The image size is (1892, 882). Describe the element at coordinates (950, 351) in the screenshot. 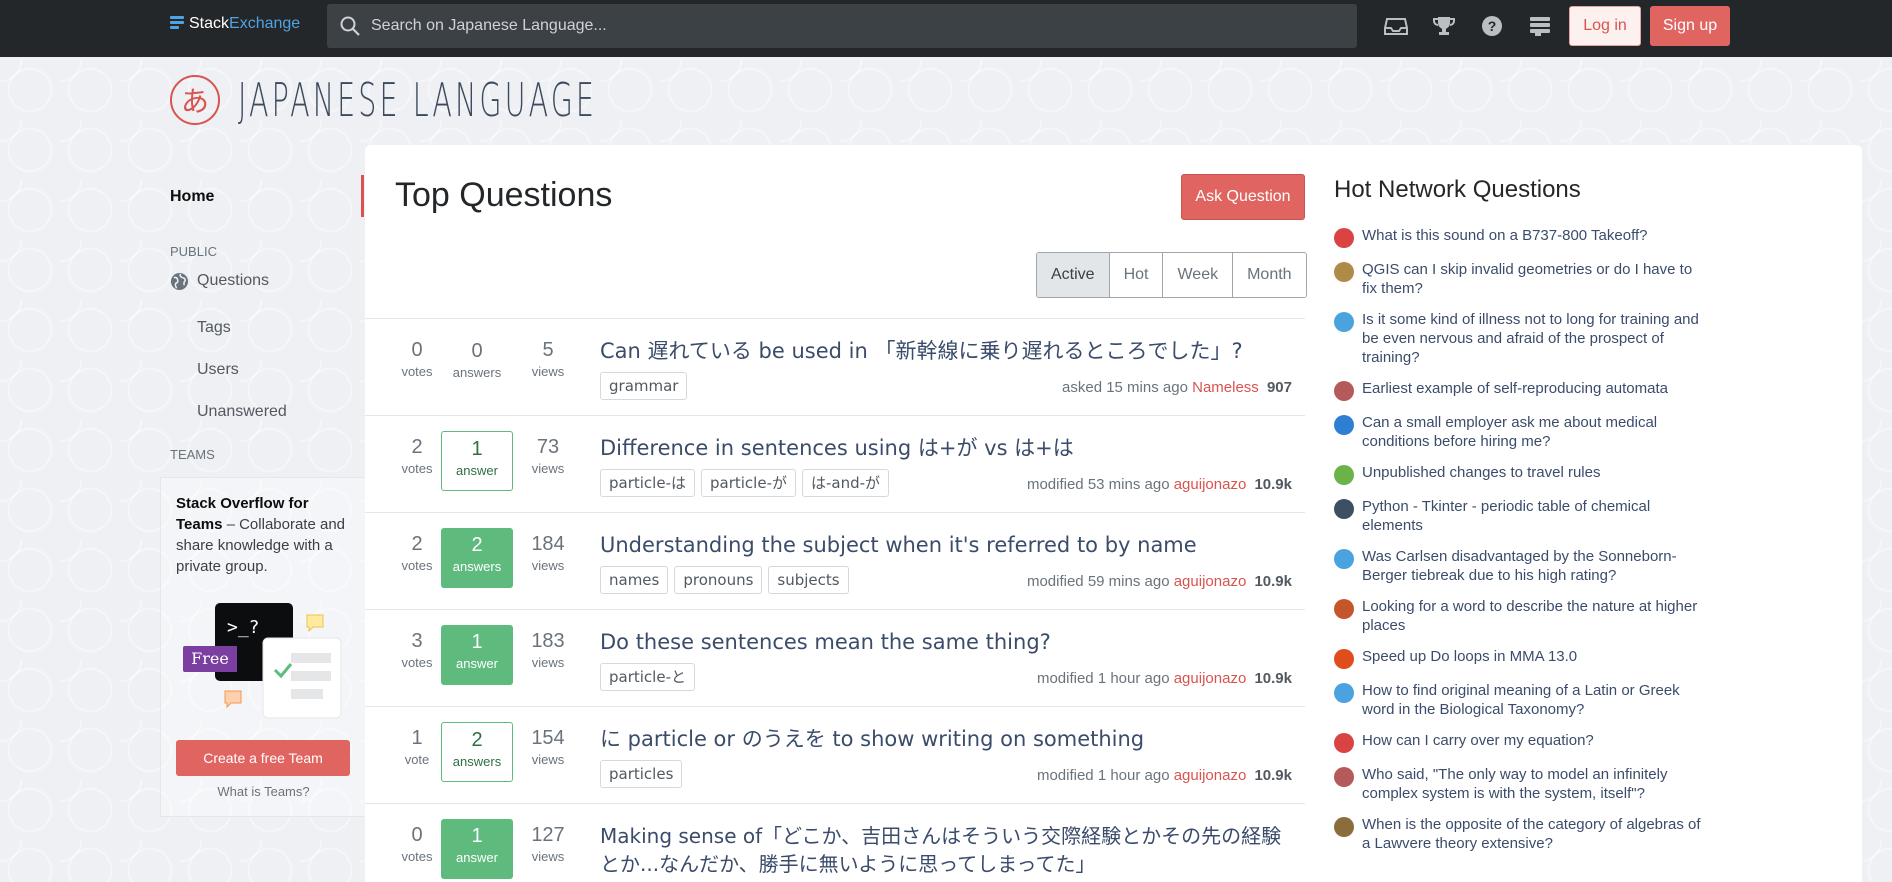

I see `question-title-link: Can 遅れている be used in 「新幹線に乗り遅れるところでした」?` at that location.